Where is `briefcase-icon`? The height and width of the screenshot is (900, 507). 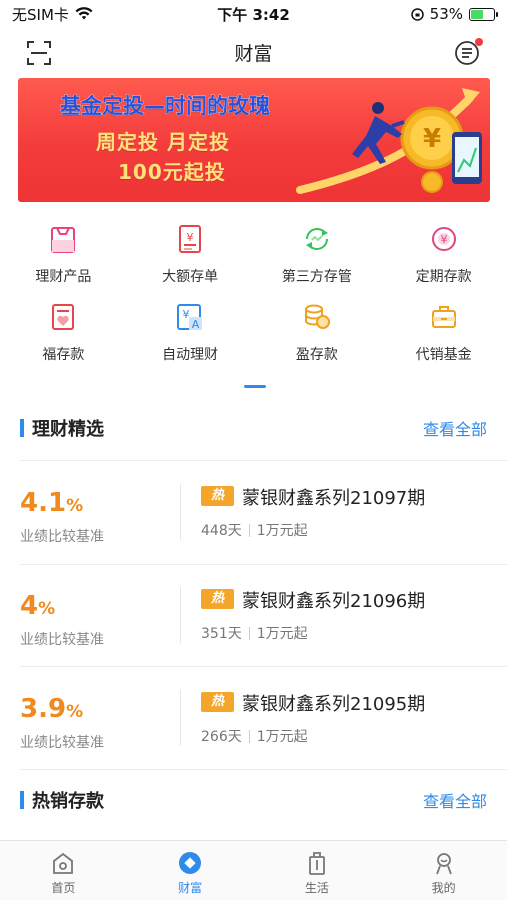
briefcase-icon is located at coordinates (443, 317).